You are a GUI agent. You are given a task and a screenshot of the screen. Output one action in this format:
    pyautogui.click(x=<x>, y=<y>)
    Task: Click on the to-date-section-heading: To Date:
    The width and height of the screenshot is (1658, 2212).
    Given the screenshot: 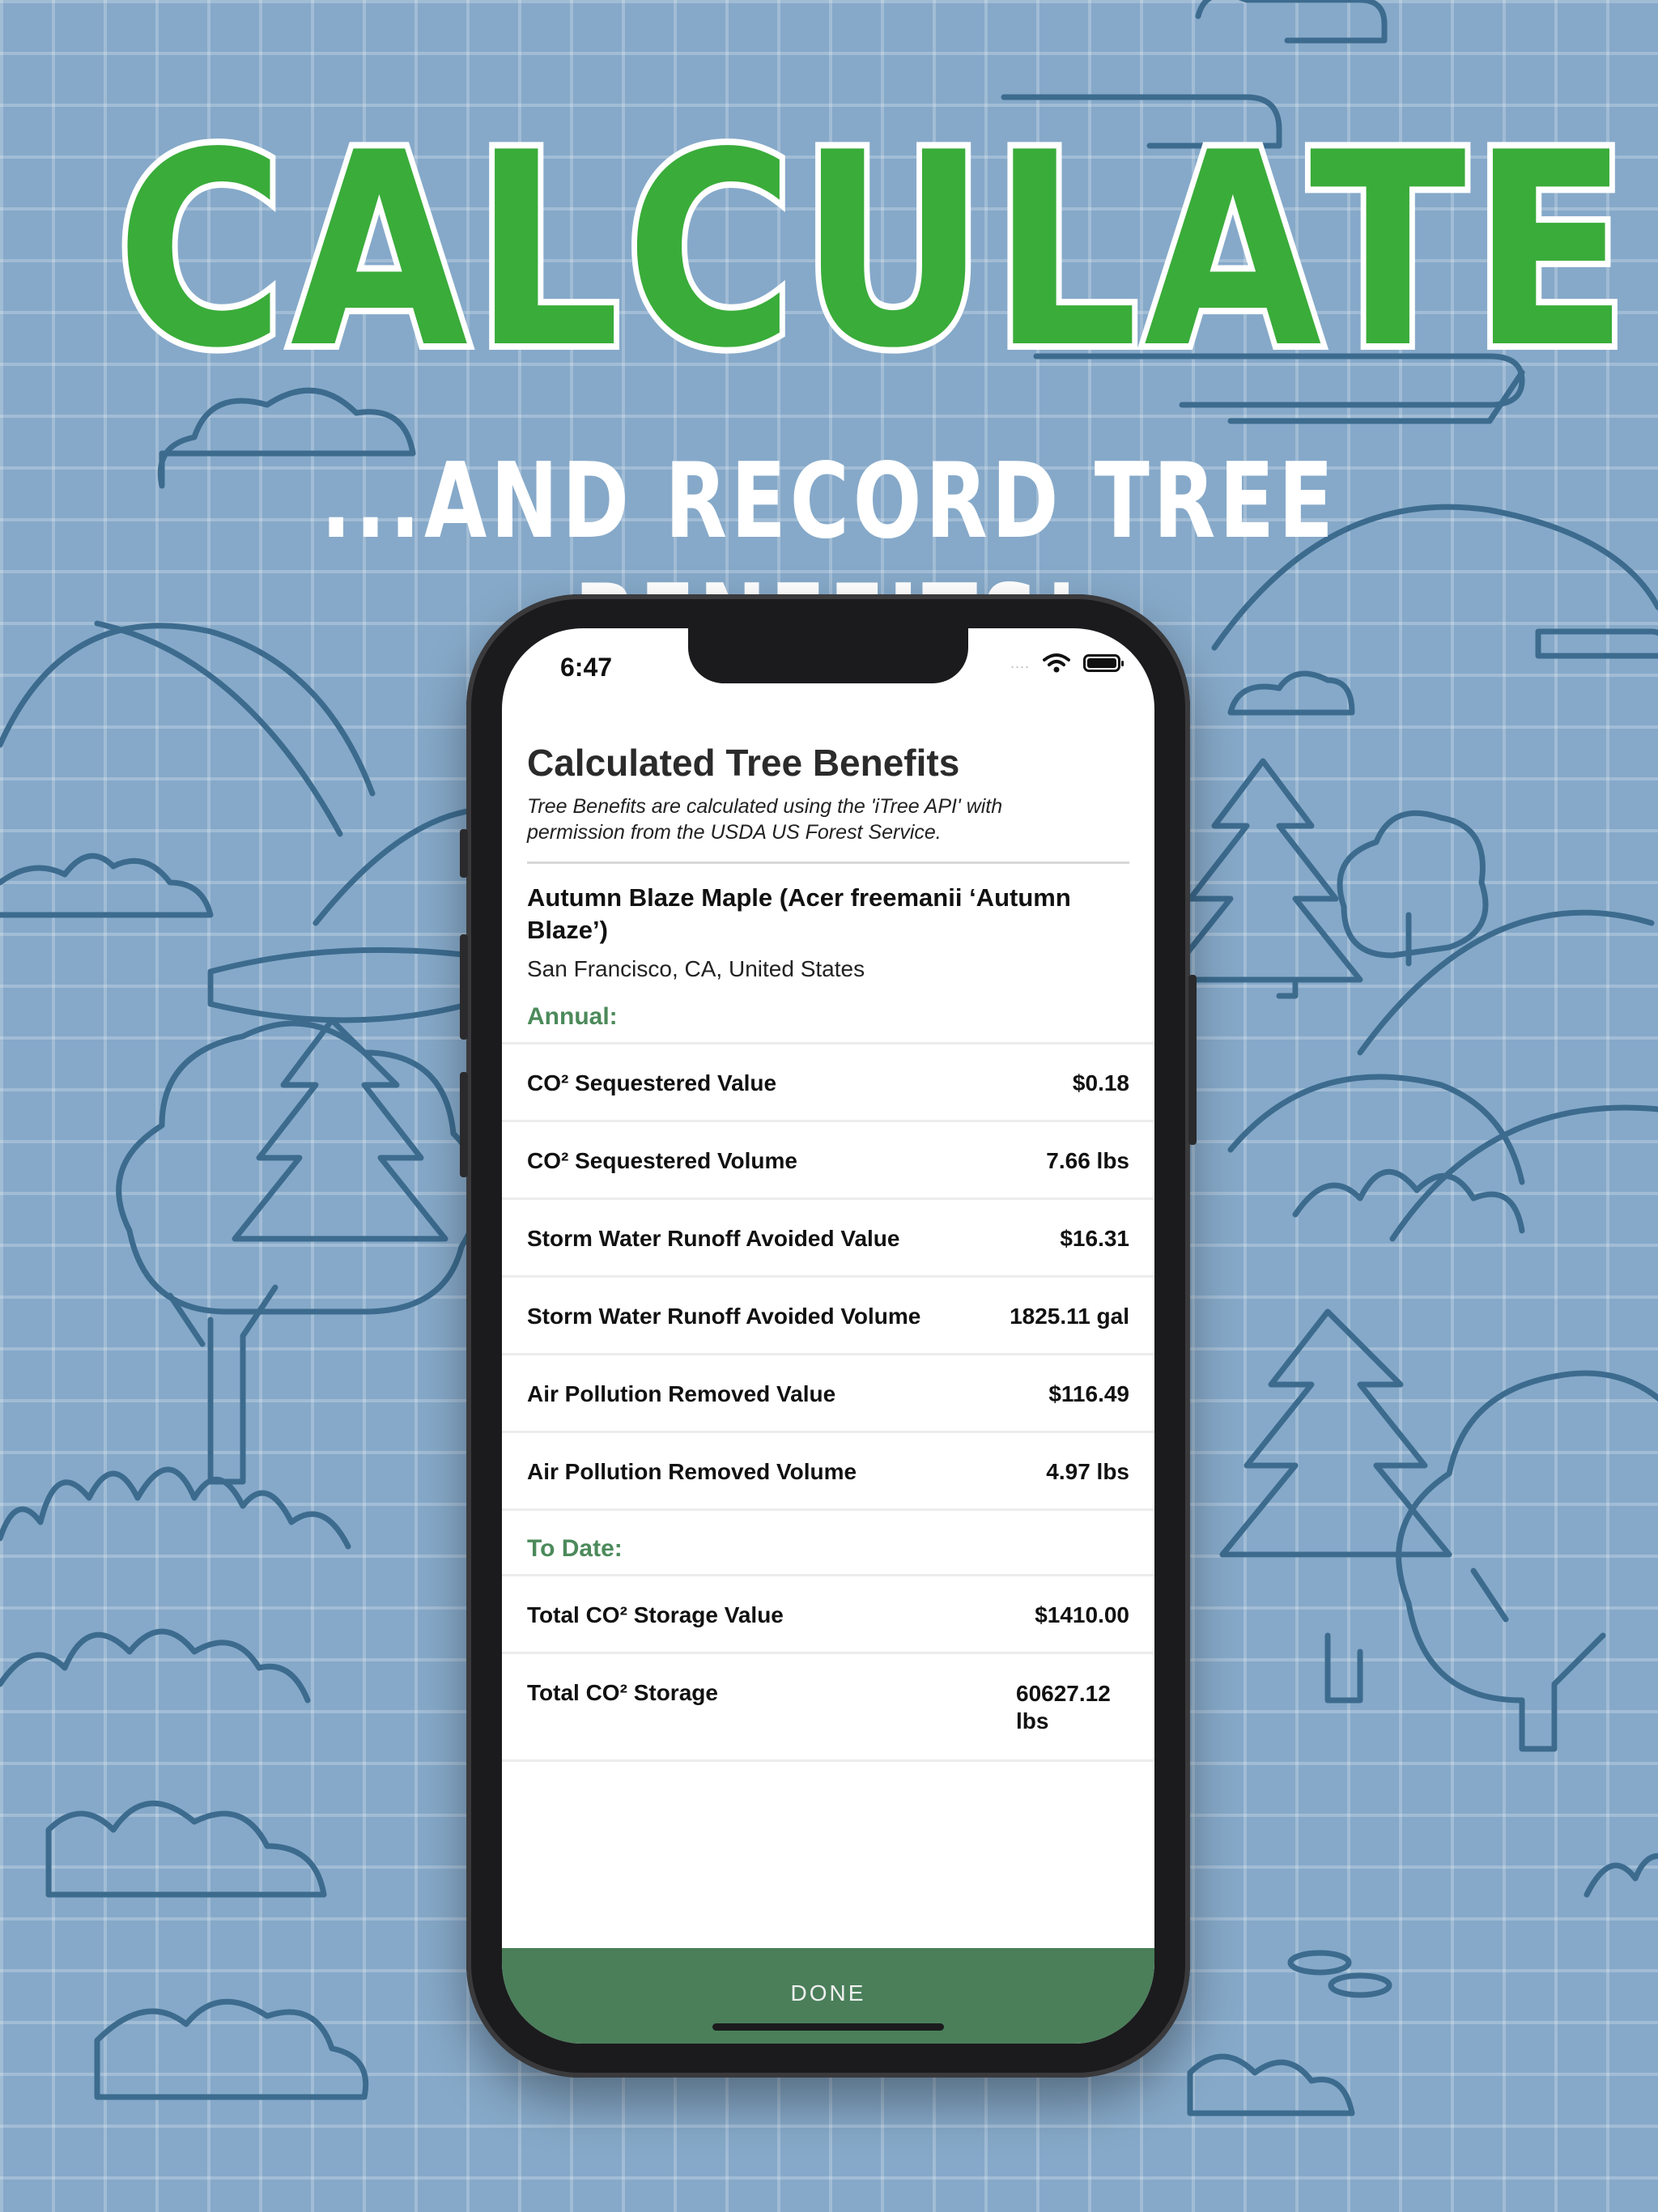 What is the action you would take?
    pyautogui.click(x=828, y=1541)
    